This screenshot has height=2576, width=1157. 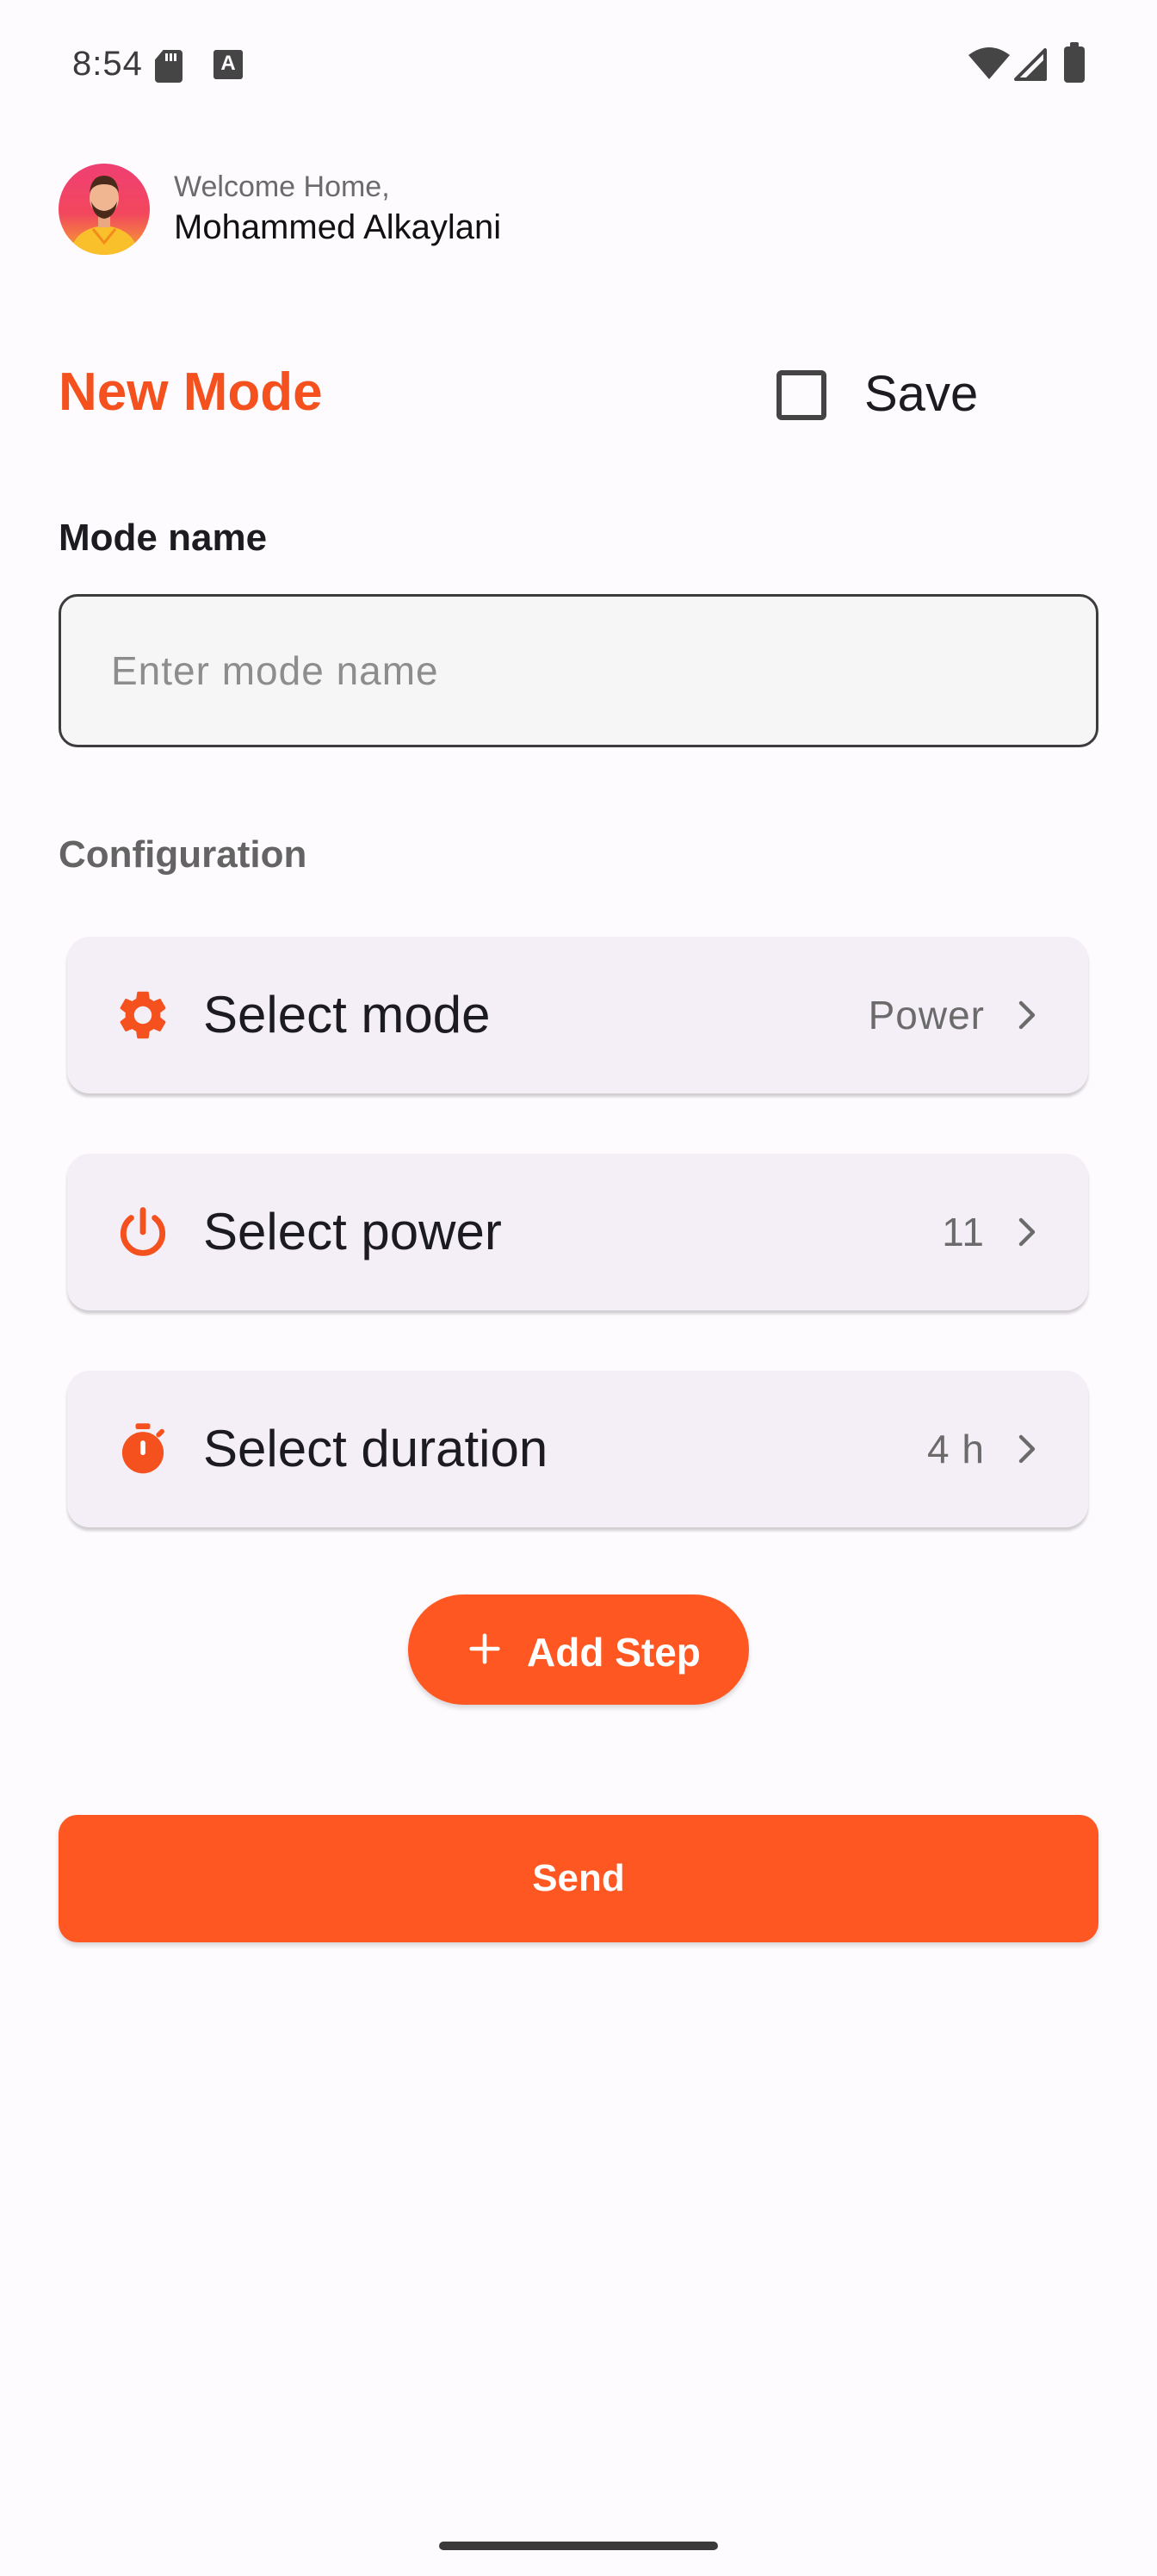 What do you see at coordinates (579, 671) in the screenshot?
I see `mode-name-input` at bounding box center [579, 671].